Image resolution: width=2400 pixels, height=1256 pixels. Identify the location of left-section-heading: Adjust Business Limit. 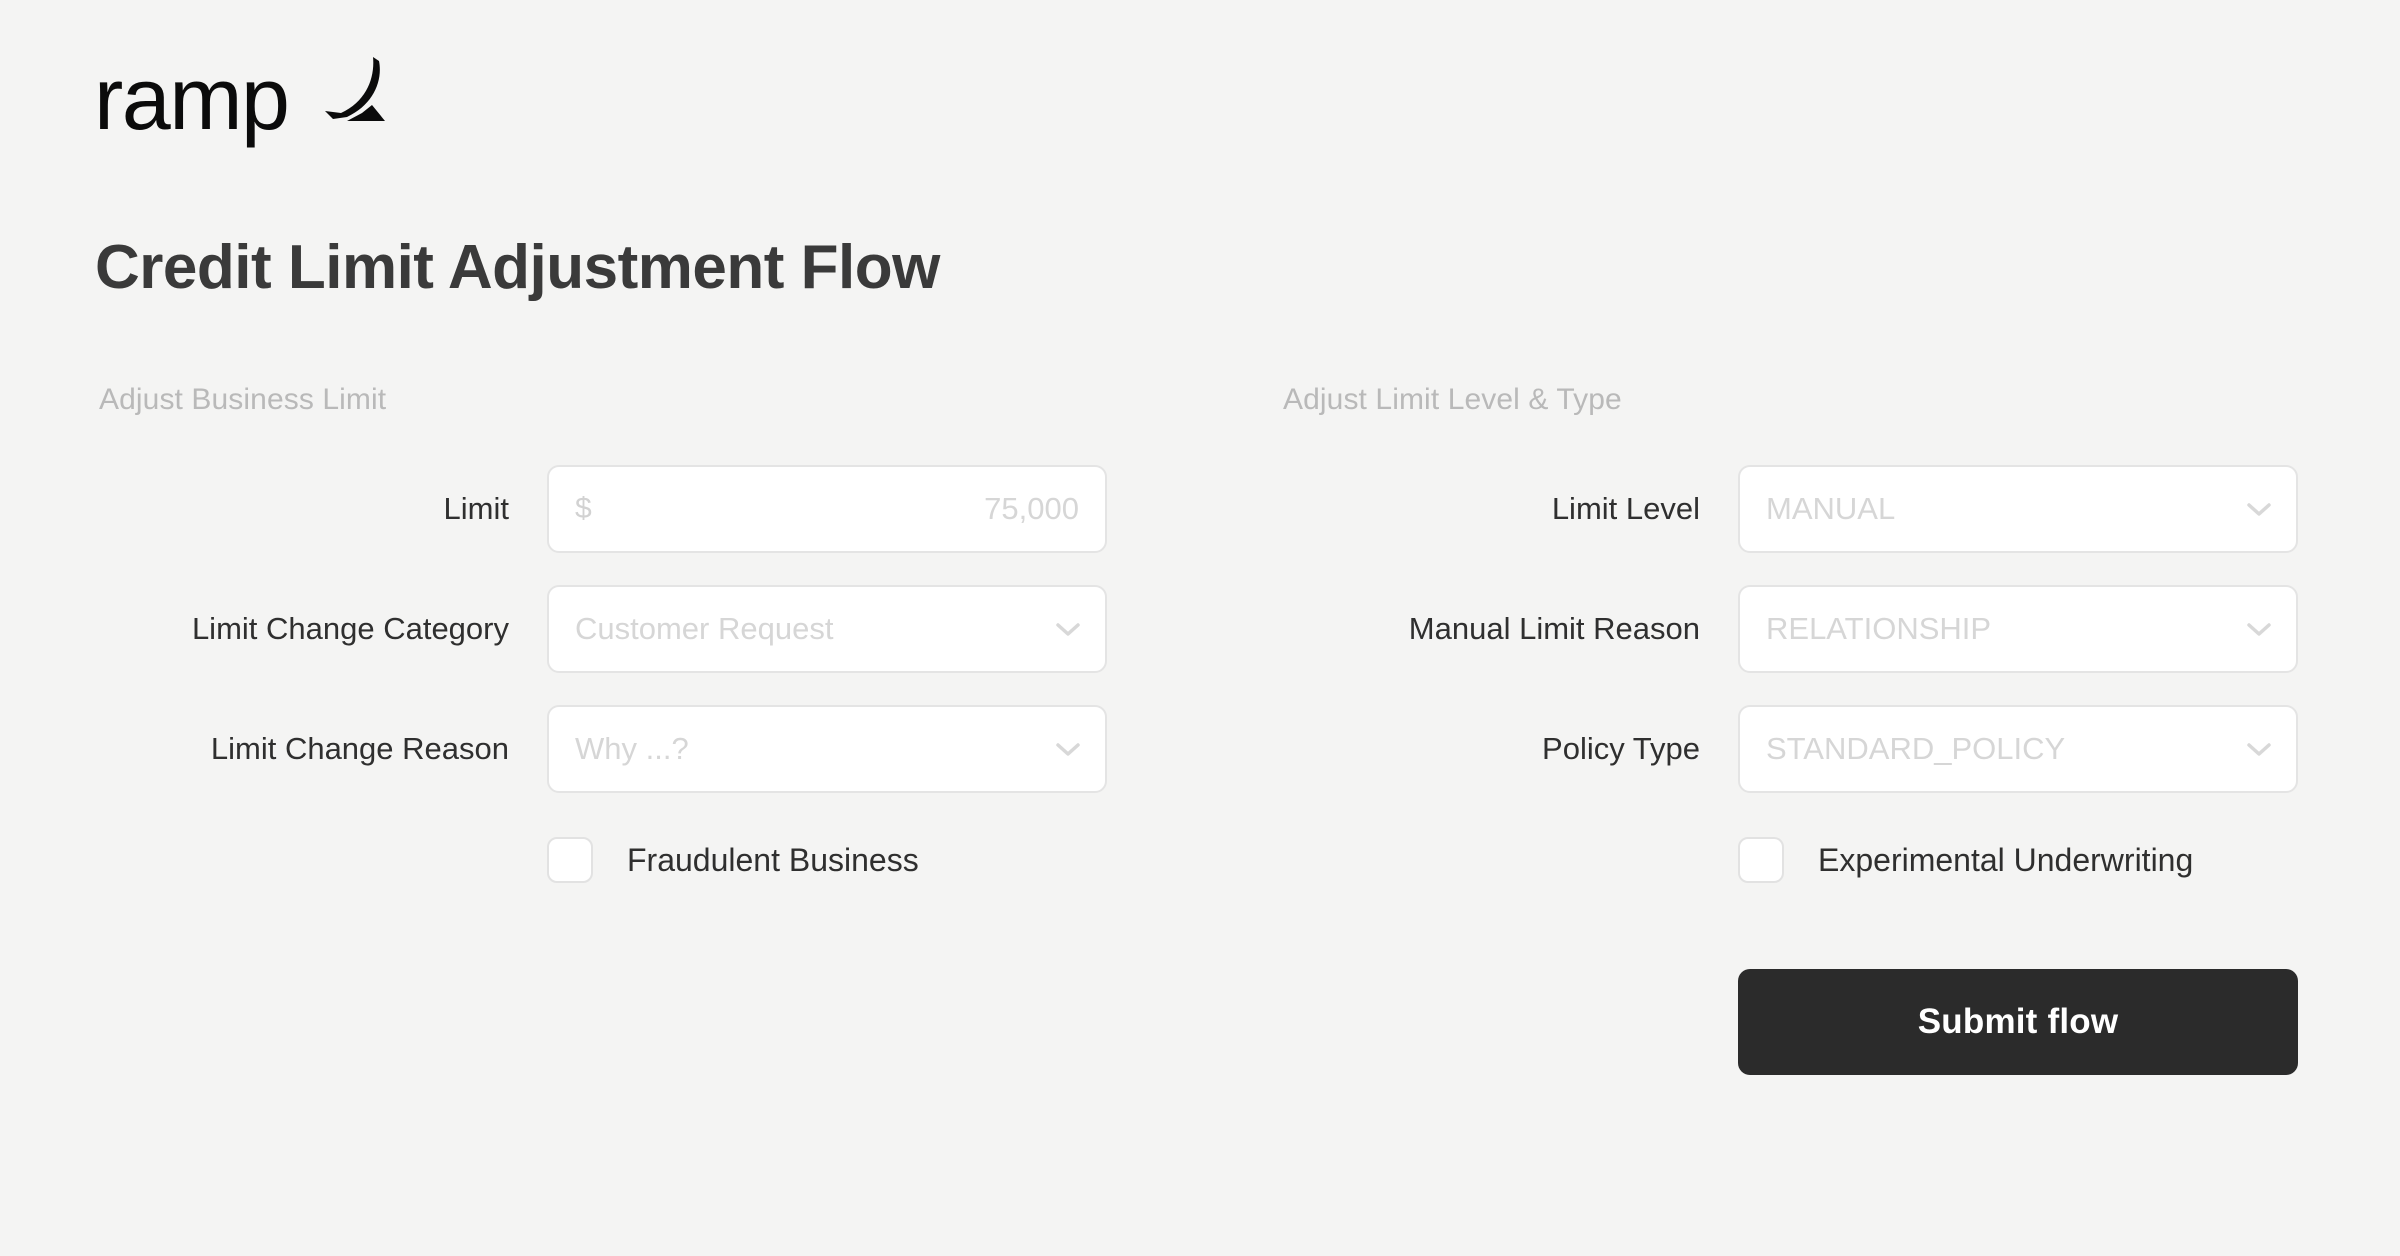
(243, 399).